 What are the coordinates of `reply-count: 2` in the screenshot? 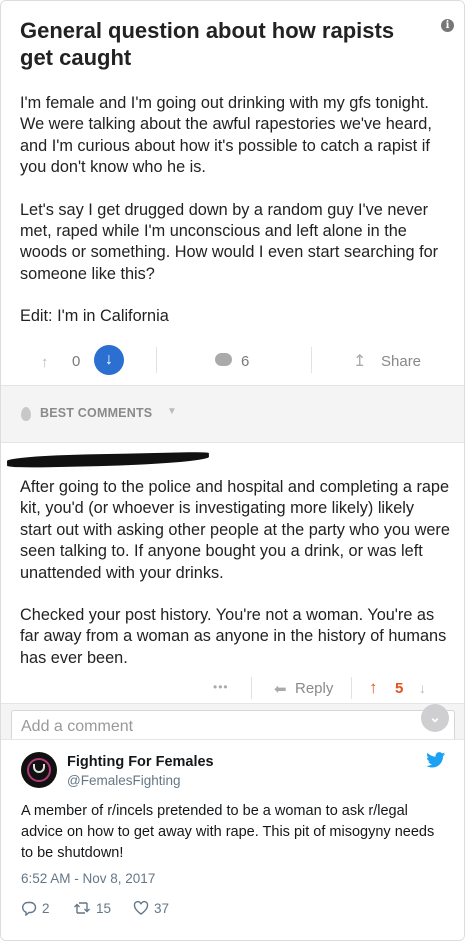 It's located at (46, 908).